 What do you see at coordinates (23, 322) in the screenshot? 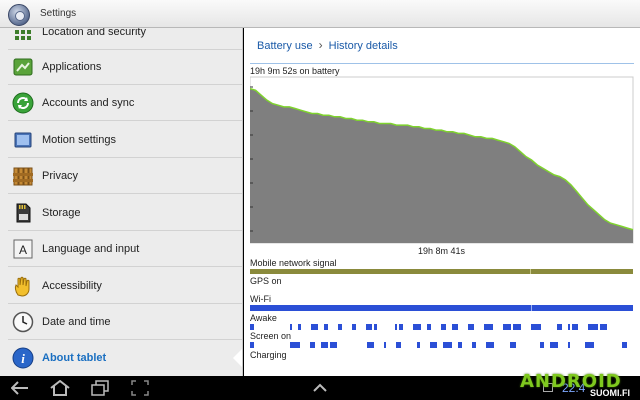
I see `clock-icon` at bounding box center [23, 322].